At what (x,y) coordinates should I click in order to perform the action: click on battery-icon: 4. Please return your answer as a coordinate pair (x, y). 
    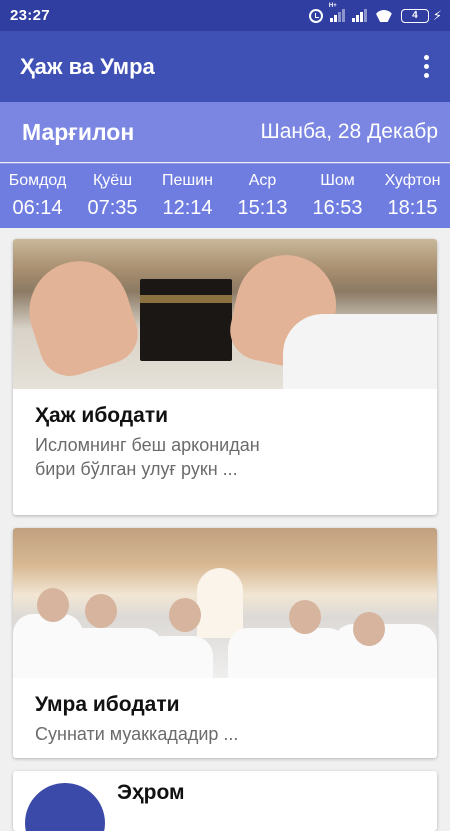
    Looking at the image, I should click on (414, 15).